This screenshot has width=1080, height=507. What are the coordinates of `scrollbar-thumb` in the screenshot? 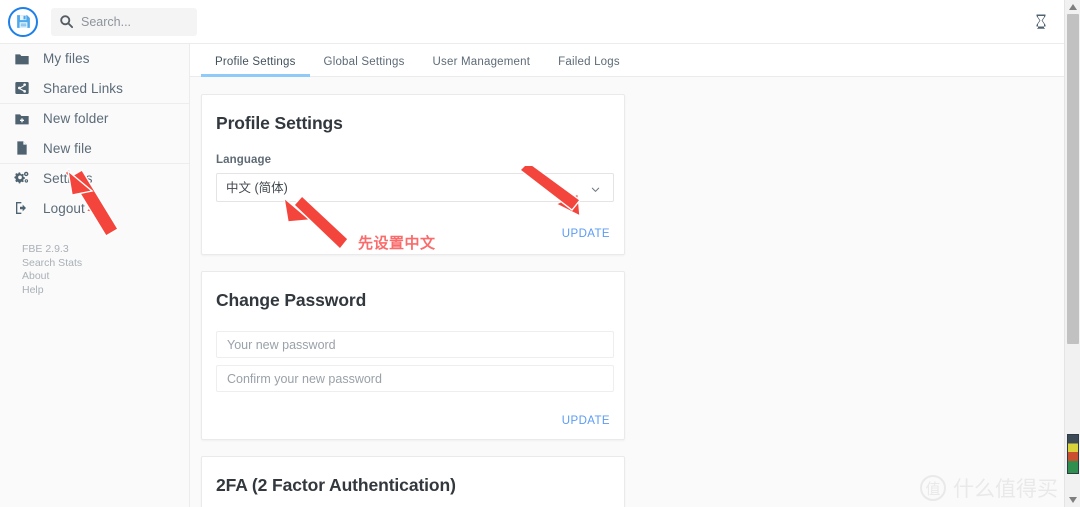 It's located at (1073, 179).